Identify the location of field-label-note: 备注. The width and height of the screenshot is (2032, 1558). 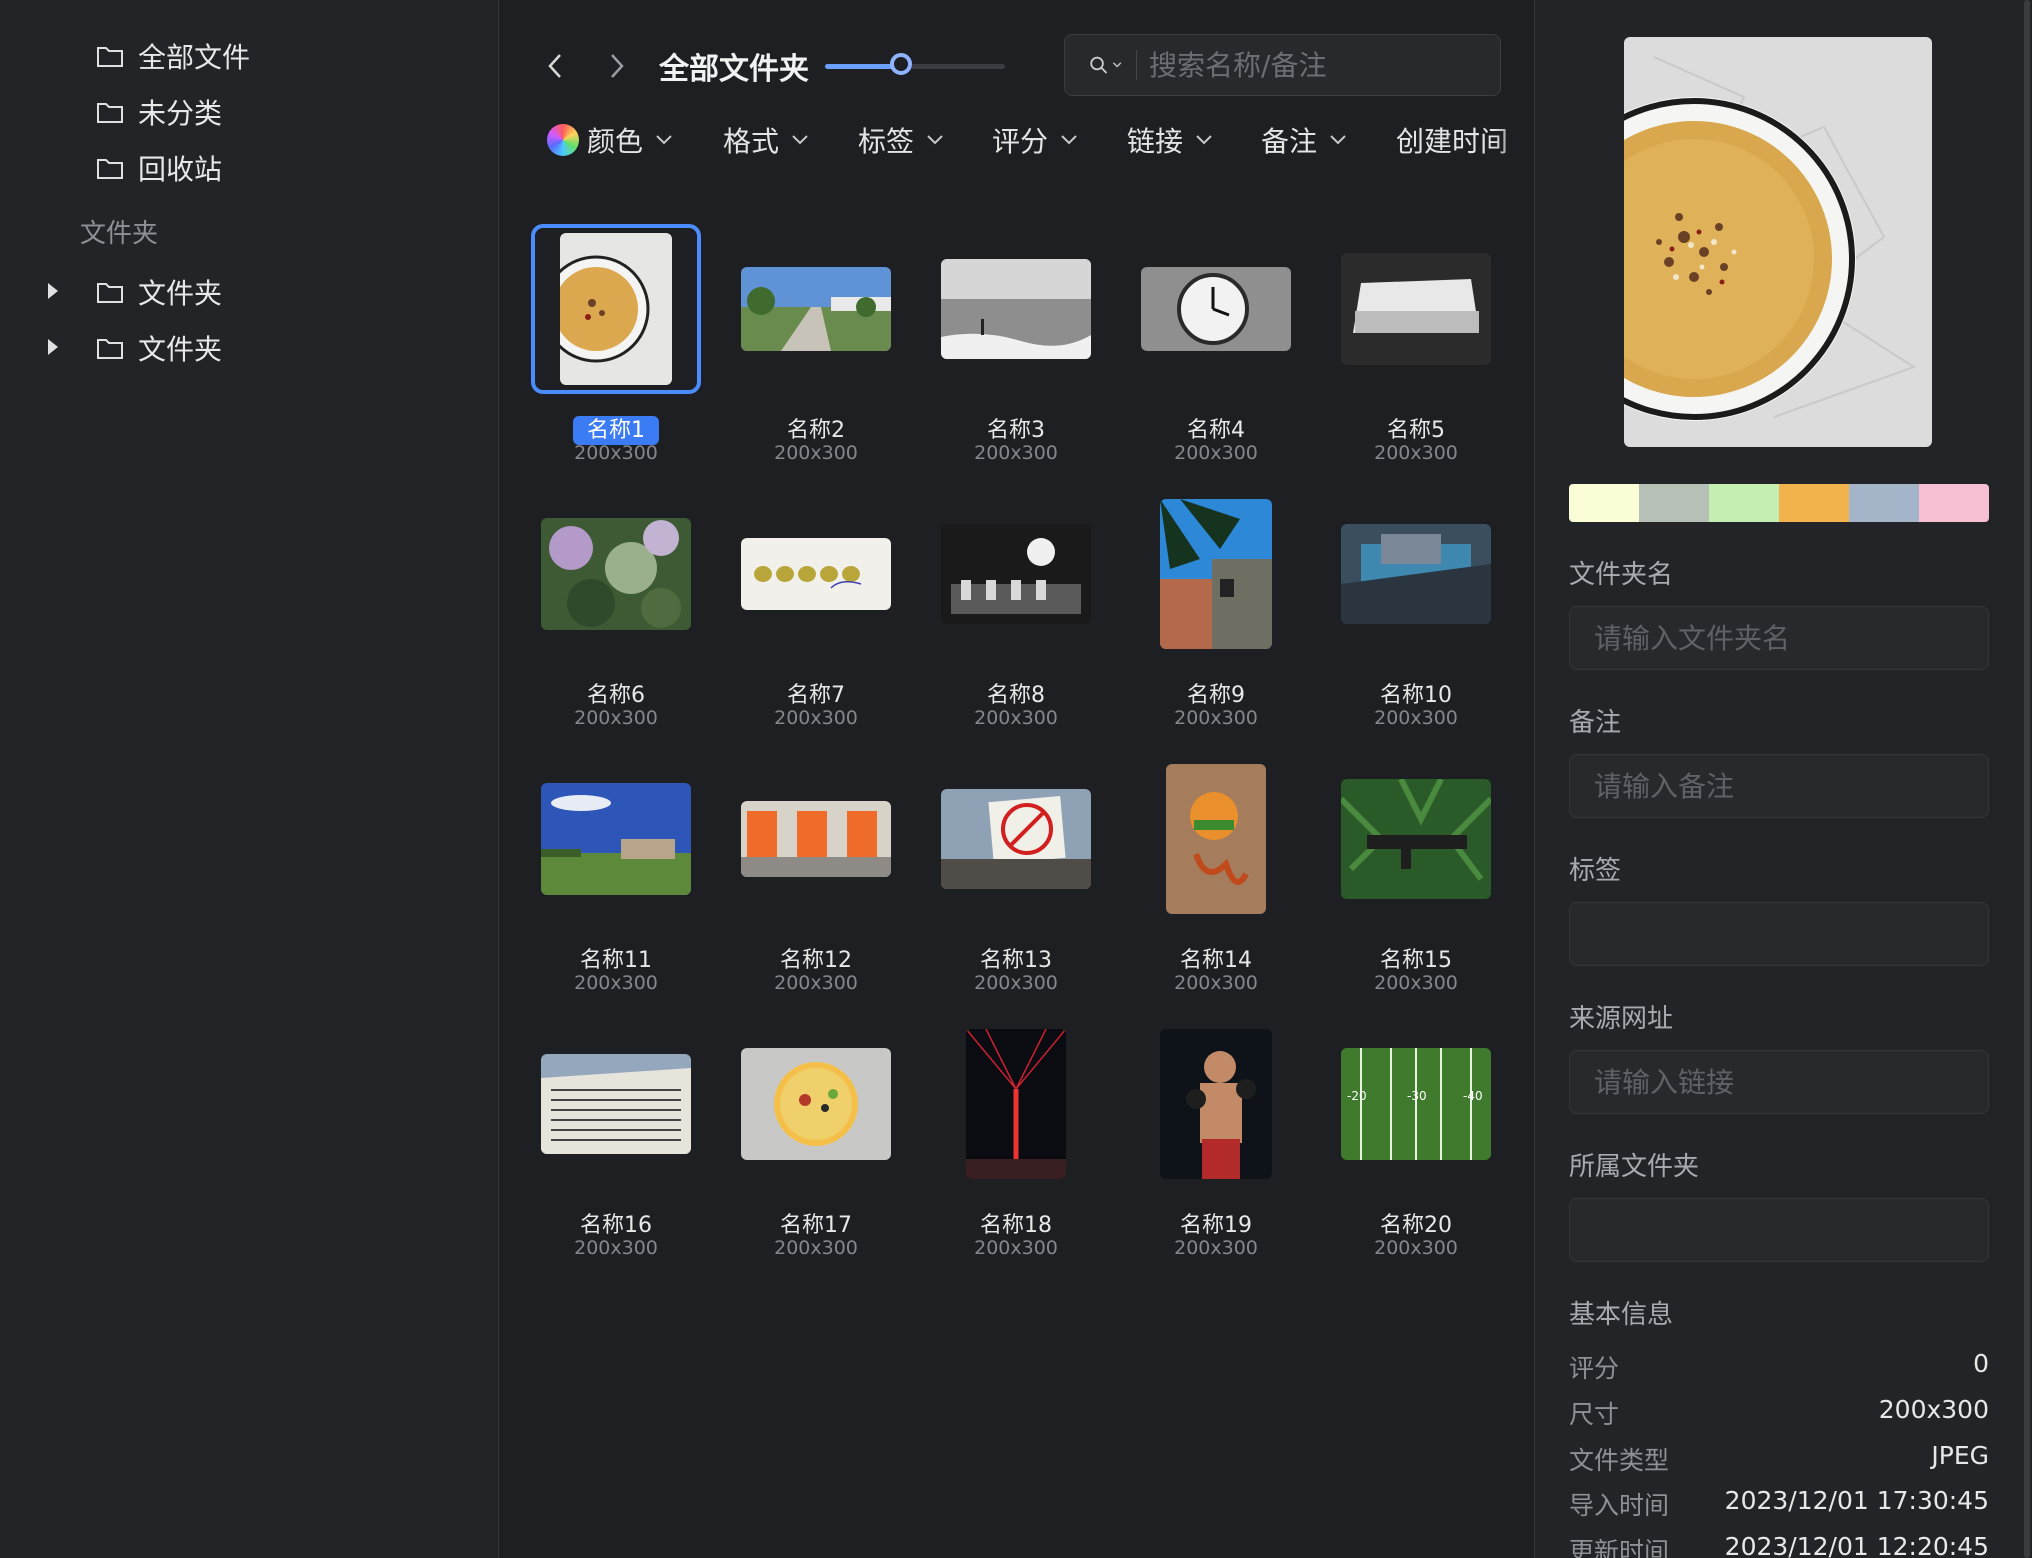
(1595, 723).